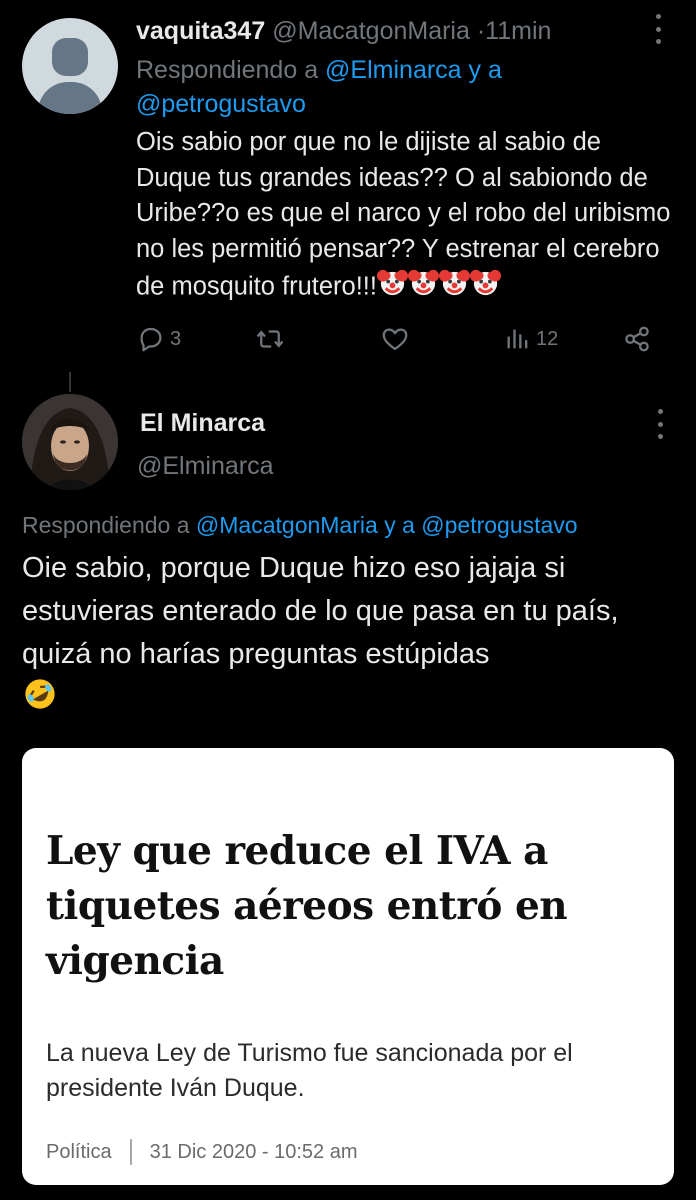 This screenshot has height=1200, width=696. I want to click on views-count: 12, so click(547, 338).